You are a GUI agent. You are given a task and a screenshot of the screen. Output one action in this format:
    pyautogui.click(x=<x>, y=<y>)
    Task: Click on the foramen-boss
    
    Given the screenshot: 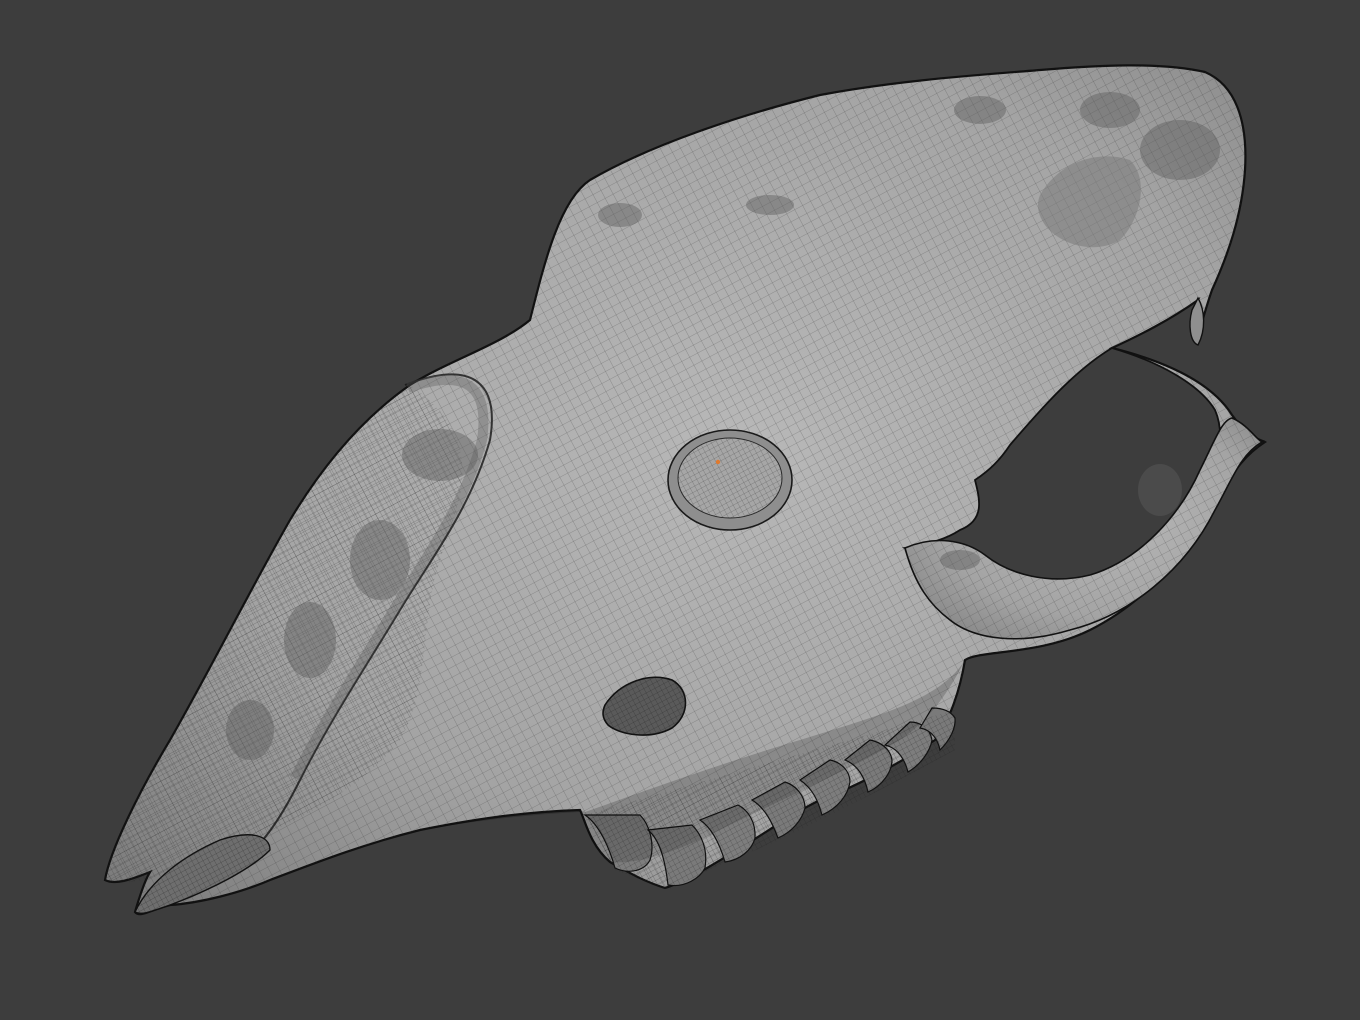 What is the action you would take?
    pyautogui.click(x=730, y=480)
    